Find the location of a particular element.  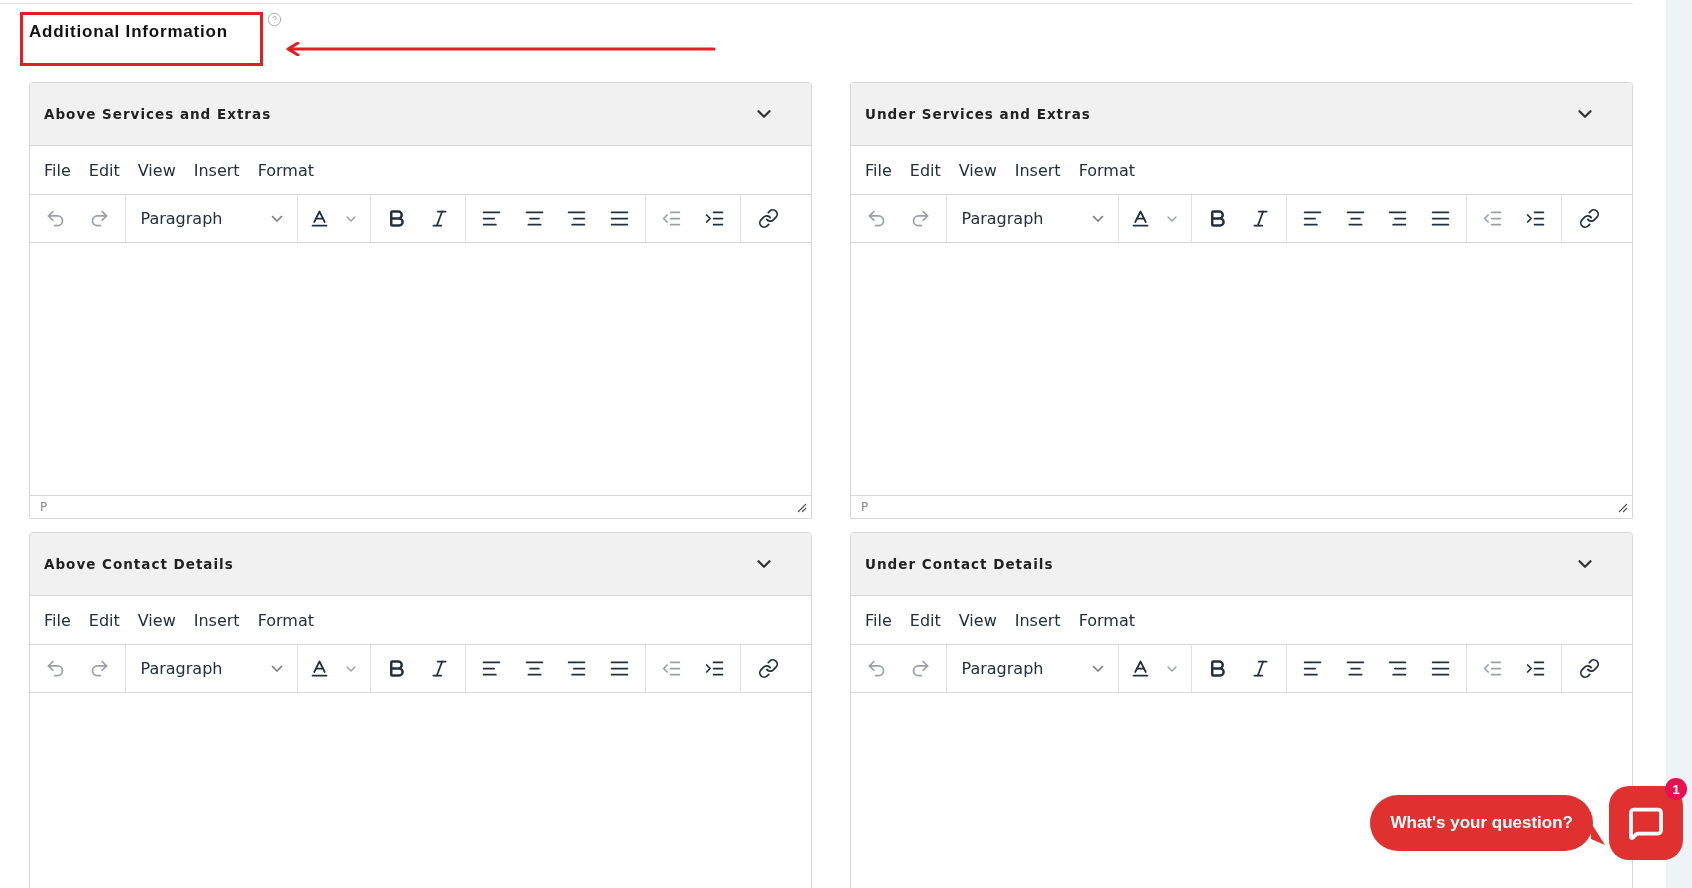

section-title: Additional Information is located at coordinates (141, 39).